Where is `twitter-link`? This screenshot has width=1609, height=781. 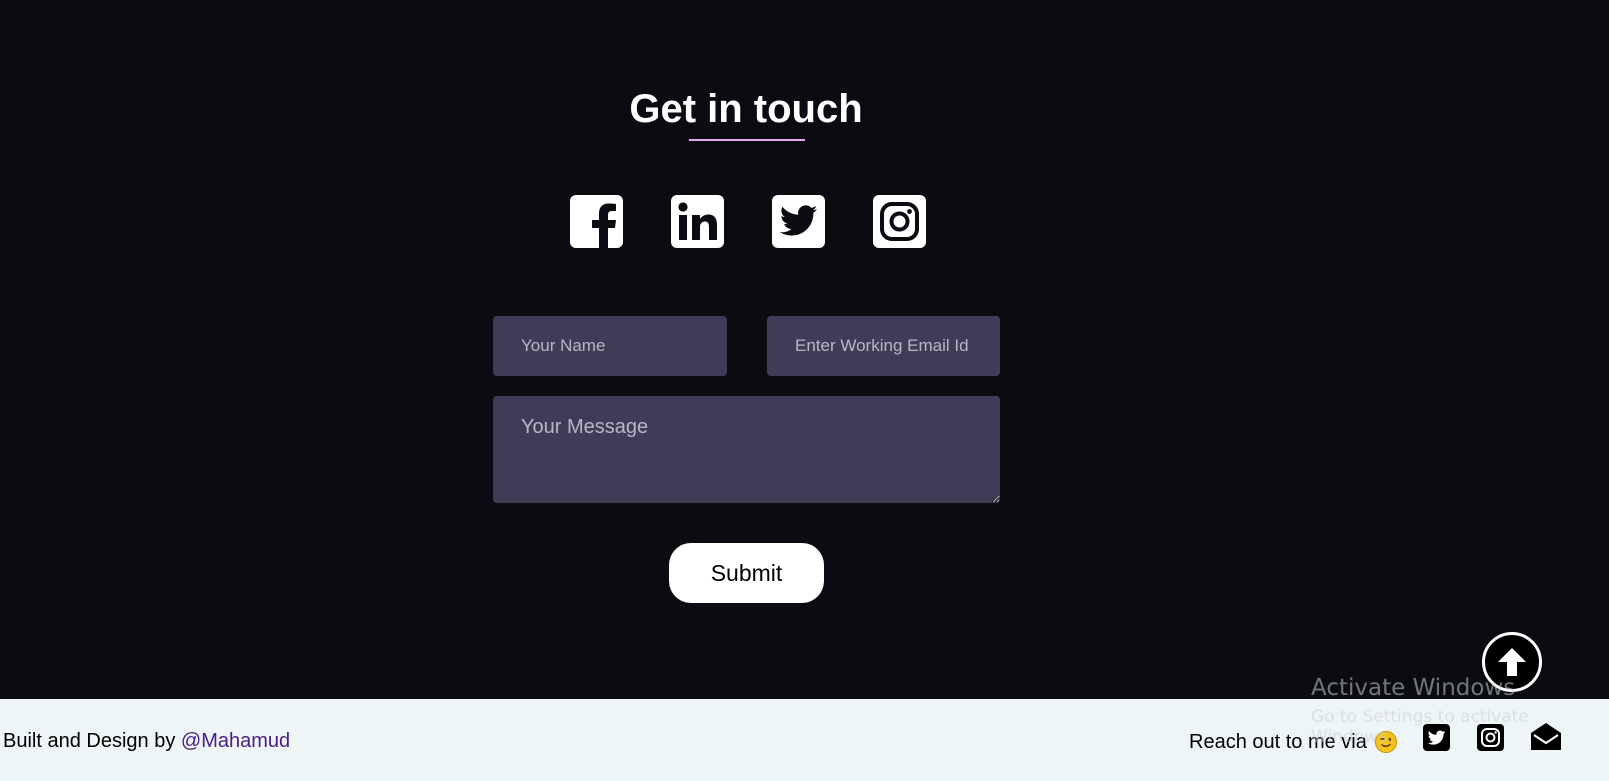 twitter-link is located at coordinates (798, 221).